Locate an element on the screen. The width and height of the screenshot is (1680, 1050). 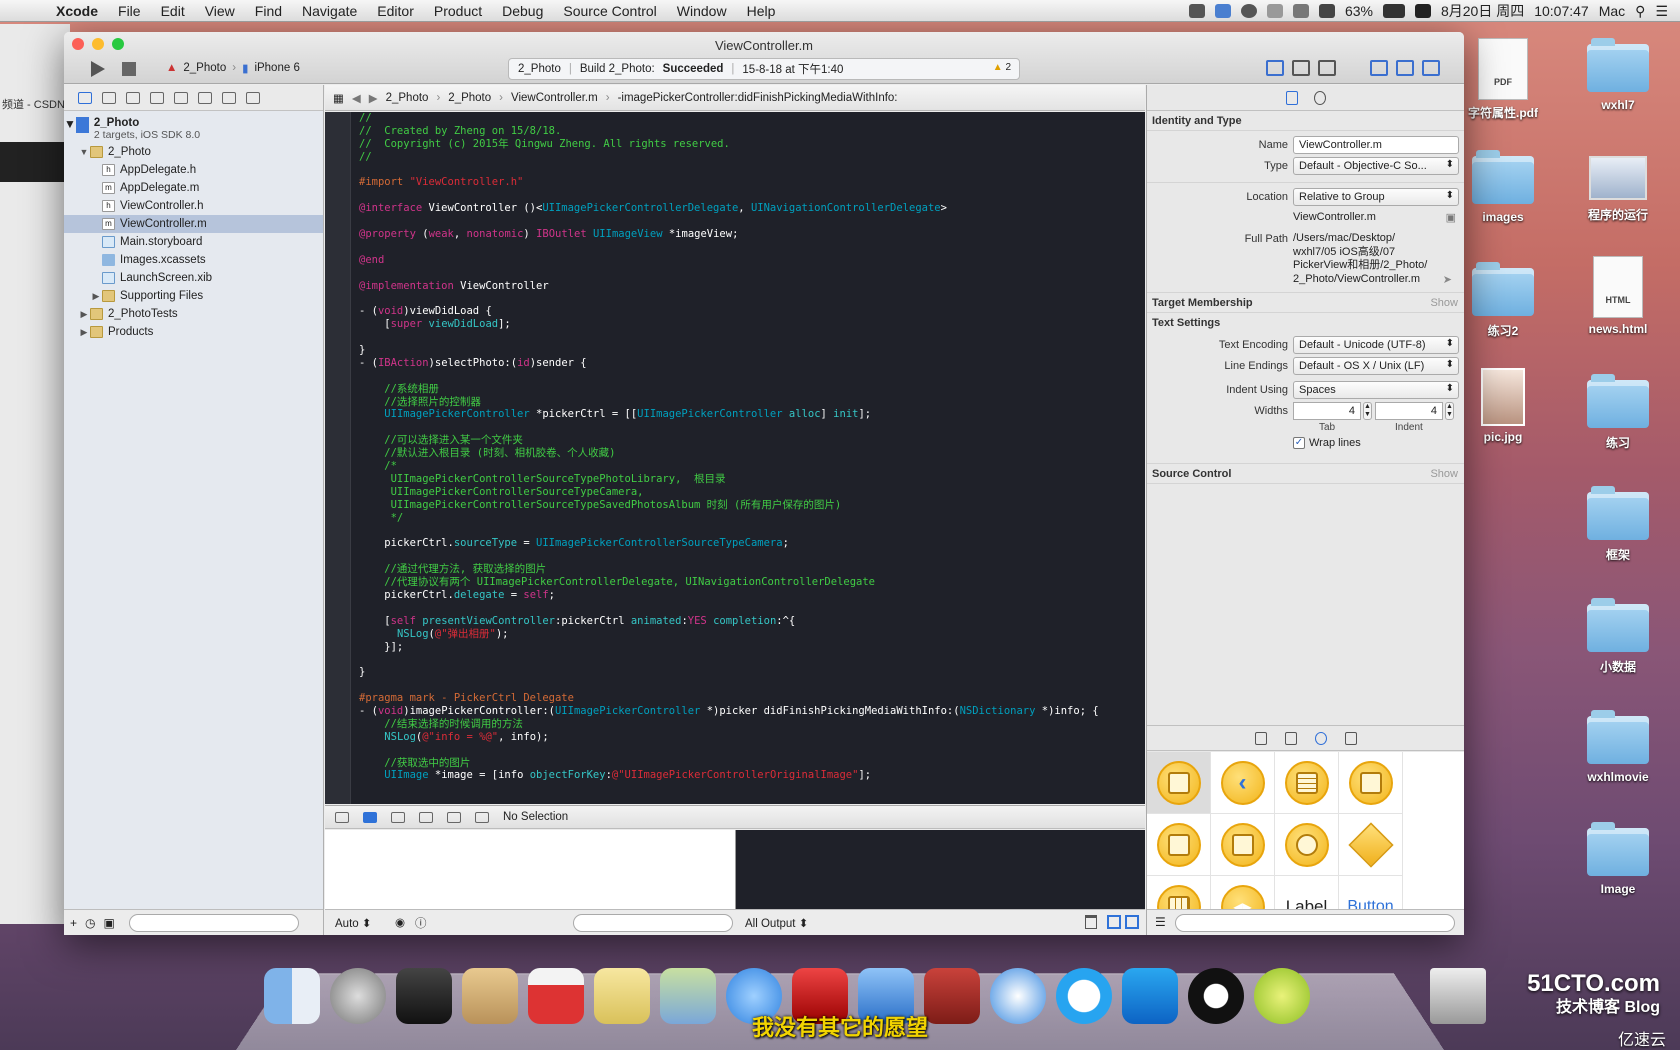
code-line: // is located at coordinates (729, 157).